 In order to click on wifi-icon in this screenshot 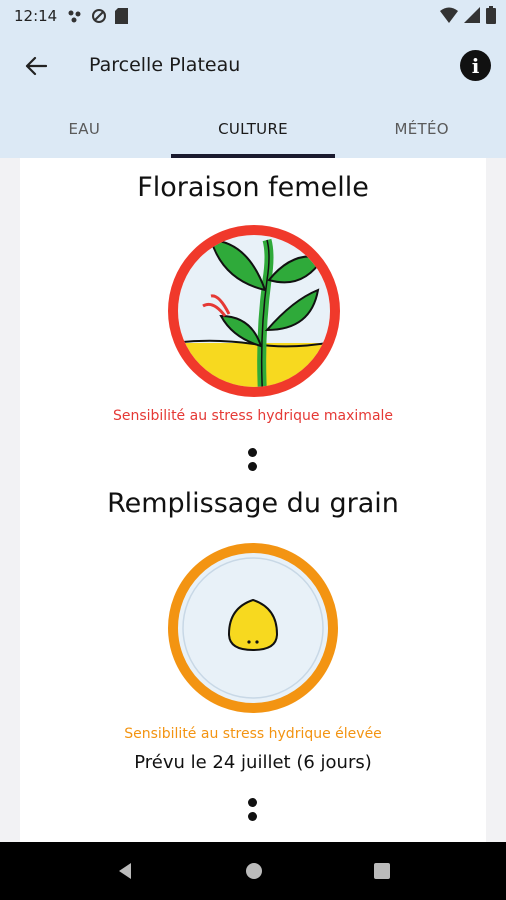, I will do `click(449, 15)`.